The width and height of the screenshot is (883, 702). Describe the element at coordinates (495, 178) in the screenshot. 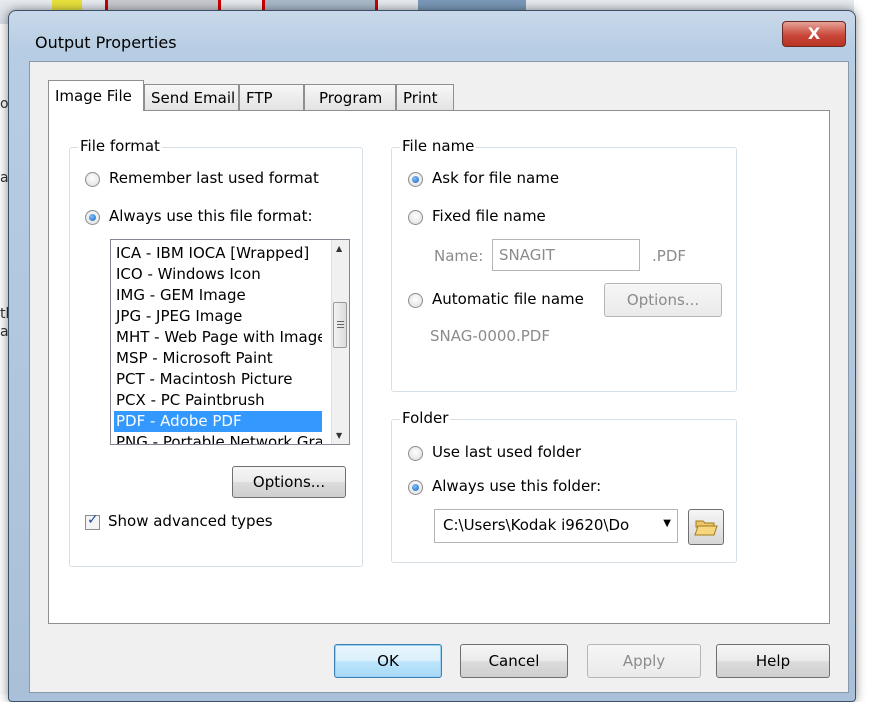

I see `ask-file-name-label: Ask for file name` at that location.